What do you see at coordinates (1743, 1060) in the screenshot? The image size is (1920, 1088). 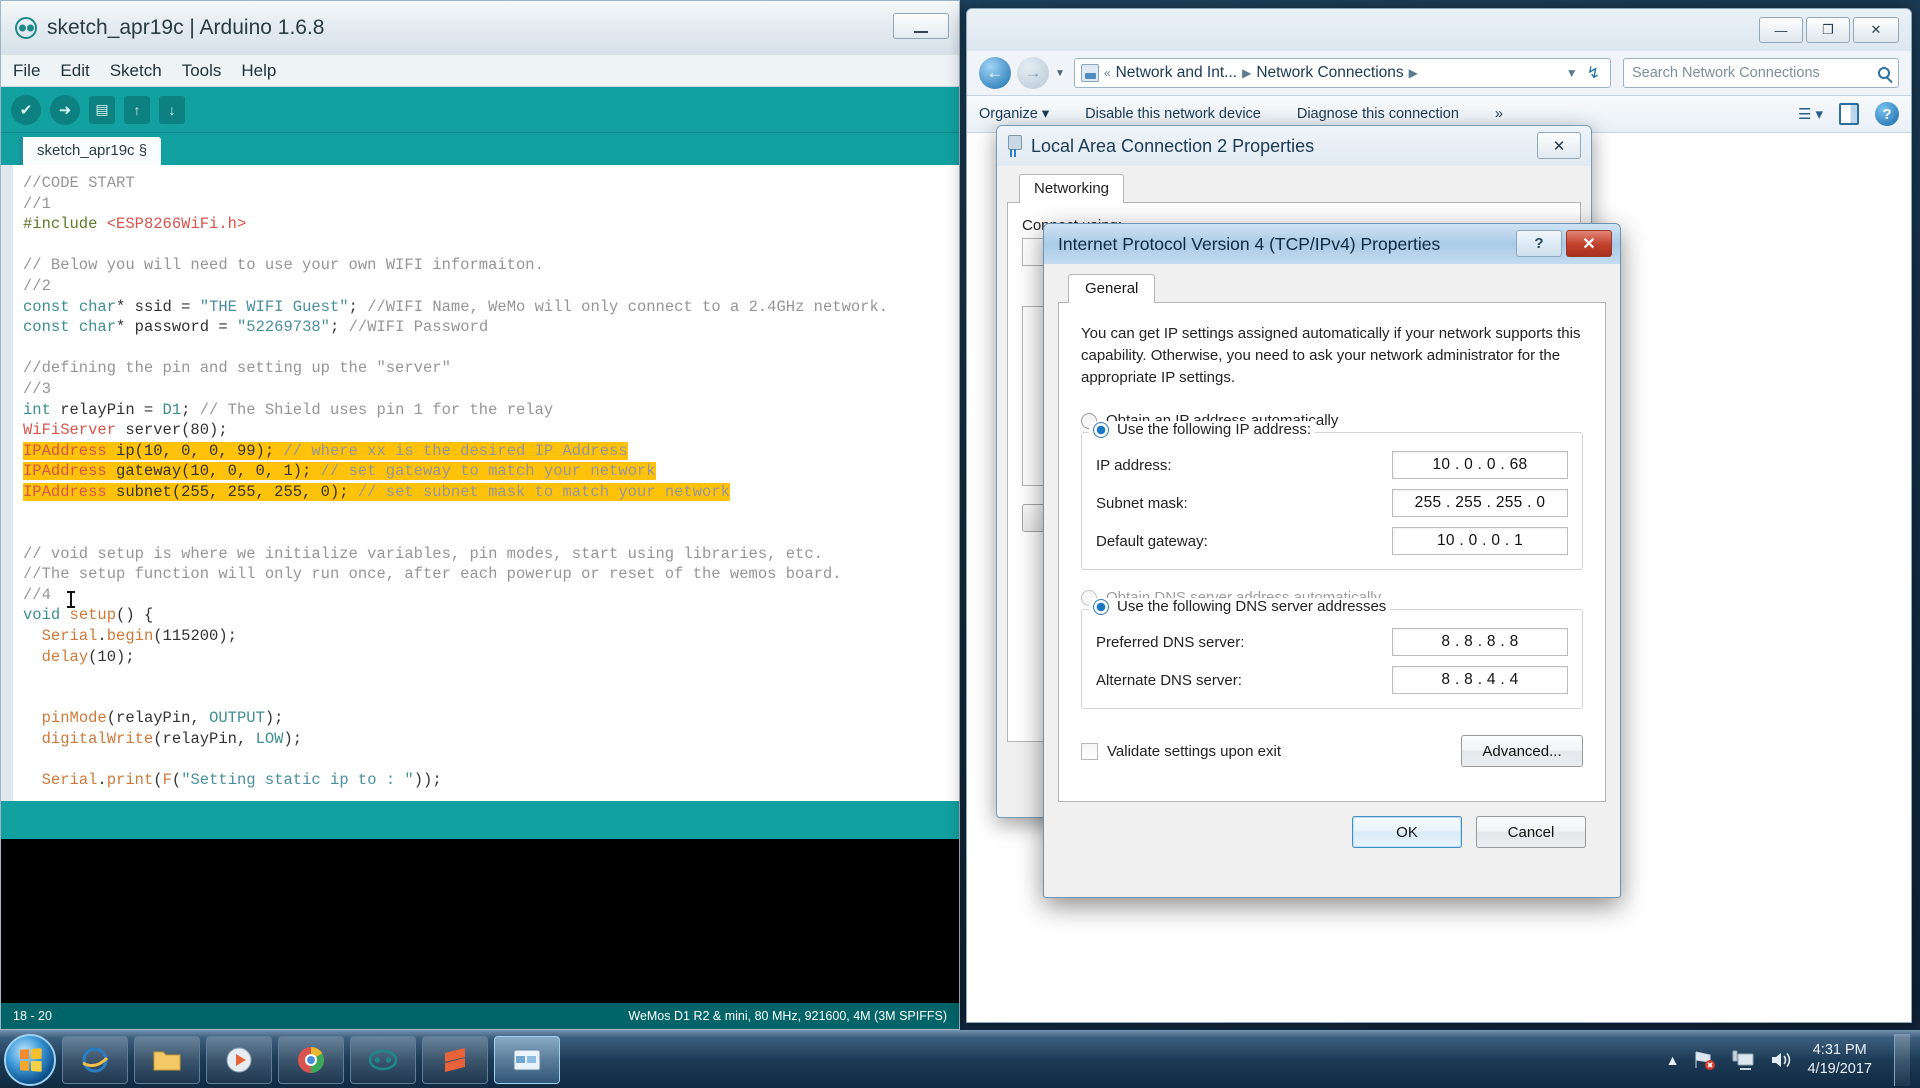 I see `monitor-icon` at bounding box center [1743, 1060].